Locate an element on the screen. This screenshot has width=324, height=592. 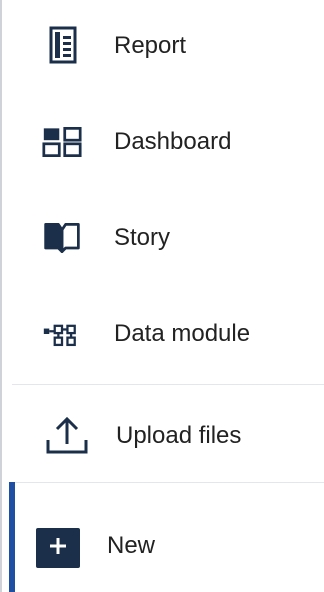
story-book-icon is located at coordinates (62, 238).